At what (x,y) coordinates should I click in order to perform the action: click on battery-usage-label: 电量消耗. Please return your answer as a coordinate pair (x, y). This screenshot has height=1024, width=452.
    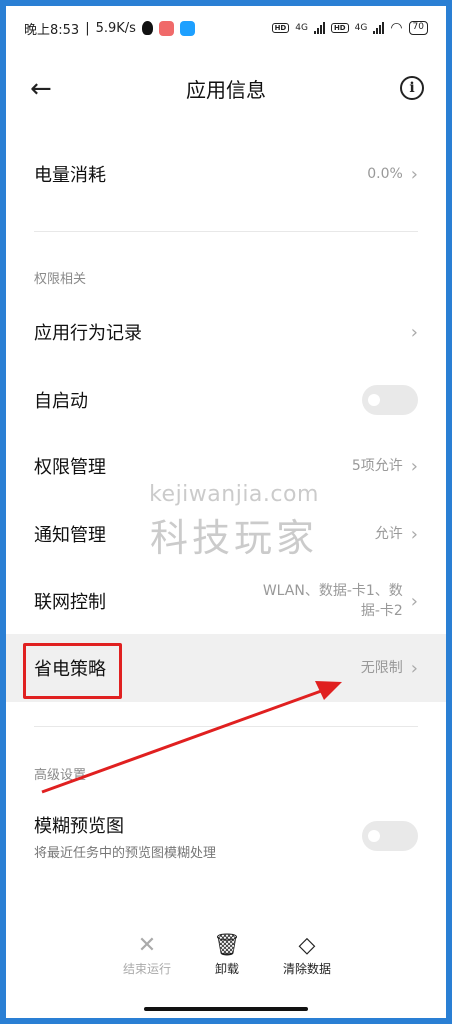
    Looking at the image, I should click on (70, 175).